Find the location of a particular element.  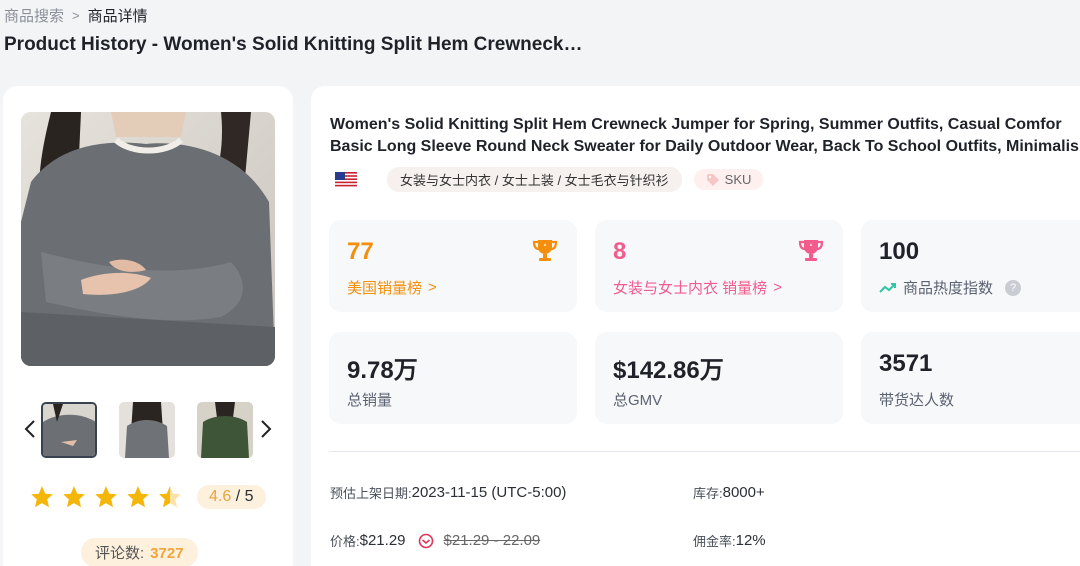

thumbnail-prev-button is located at coordinates (30, 429).